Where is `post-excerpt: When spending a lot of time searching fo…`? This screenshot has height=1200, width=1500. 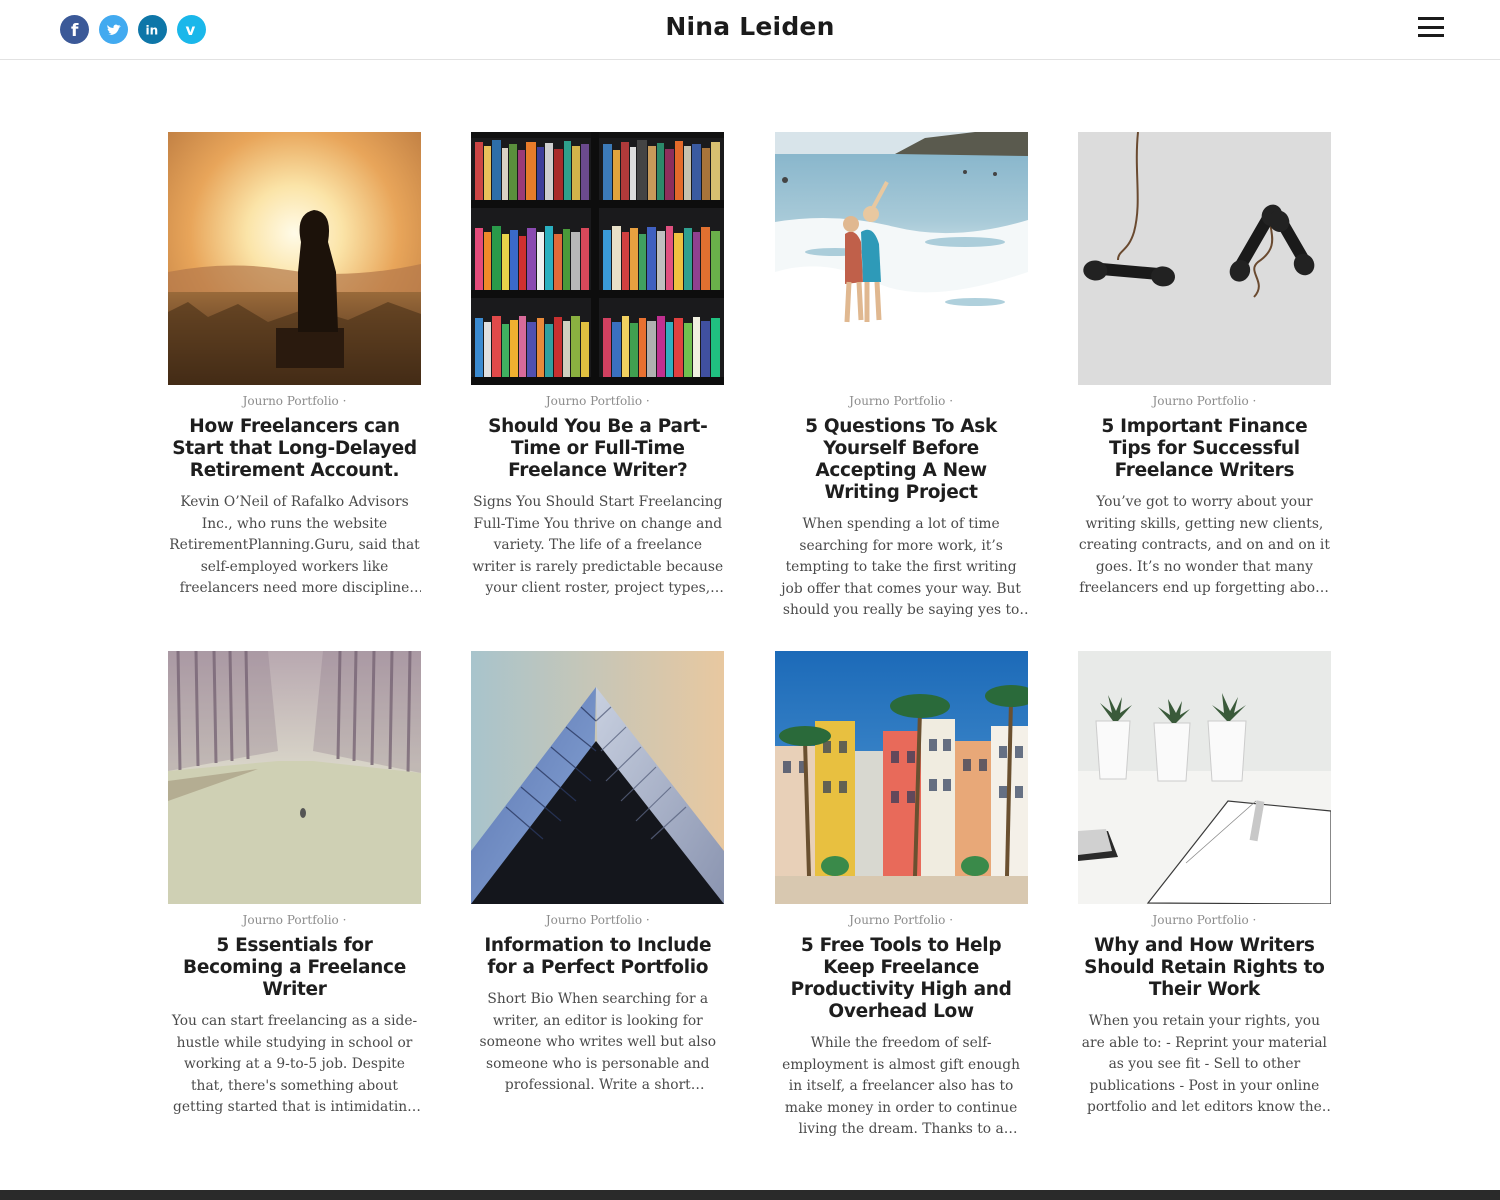 post-excerpt: When spending a lot of time searching fo… is located at coordinates (901, 567).